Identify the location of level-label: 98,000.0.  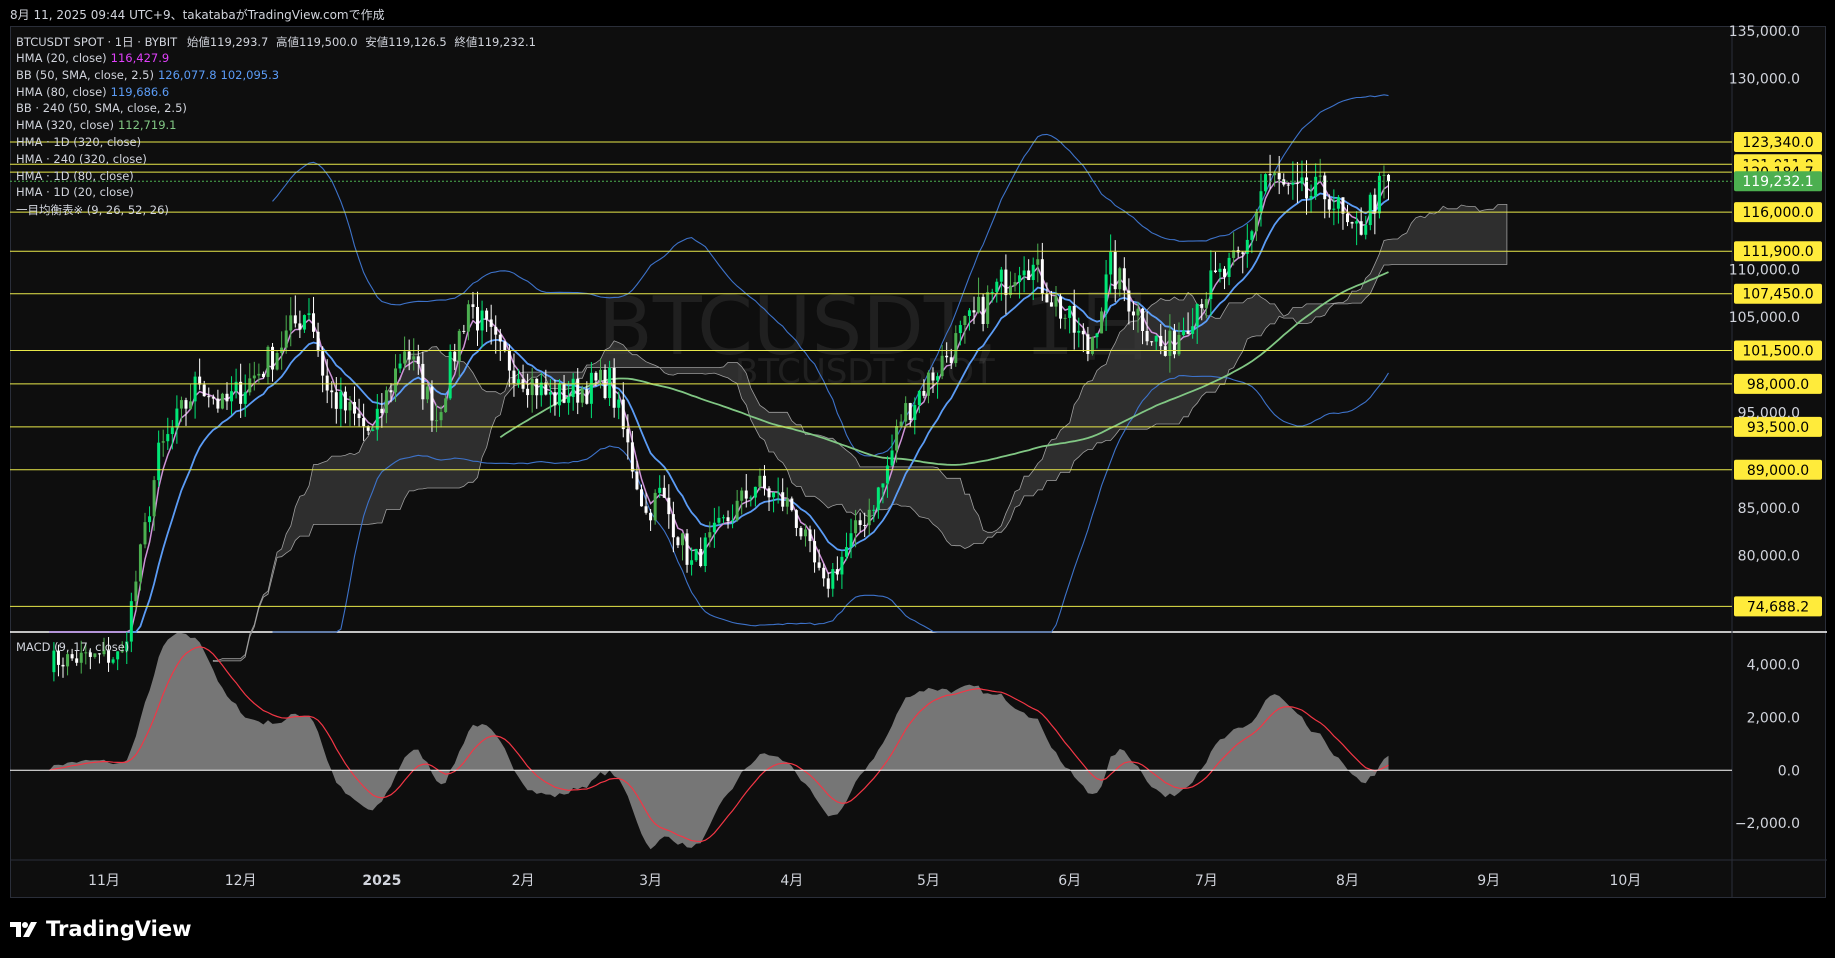
(1778, 385).